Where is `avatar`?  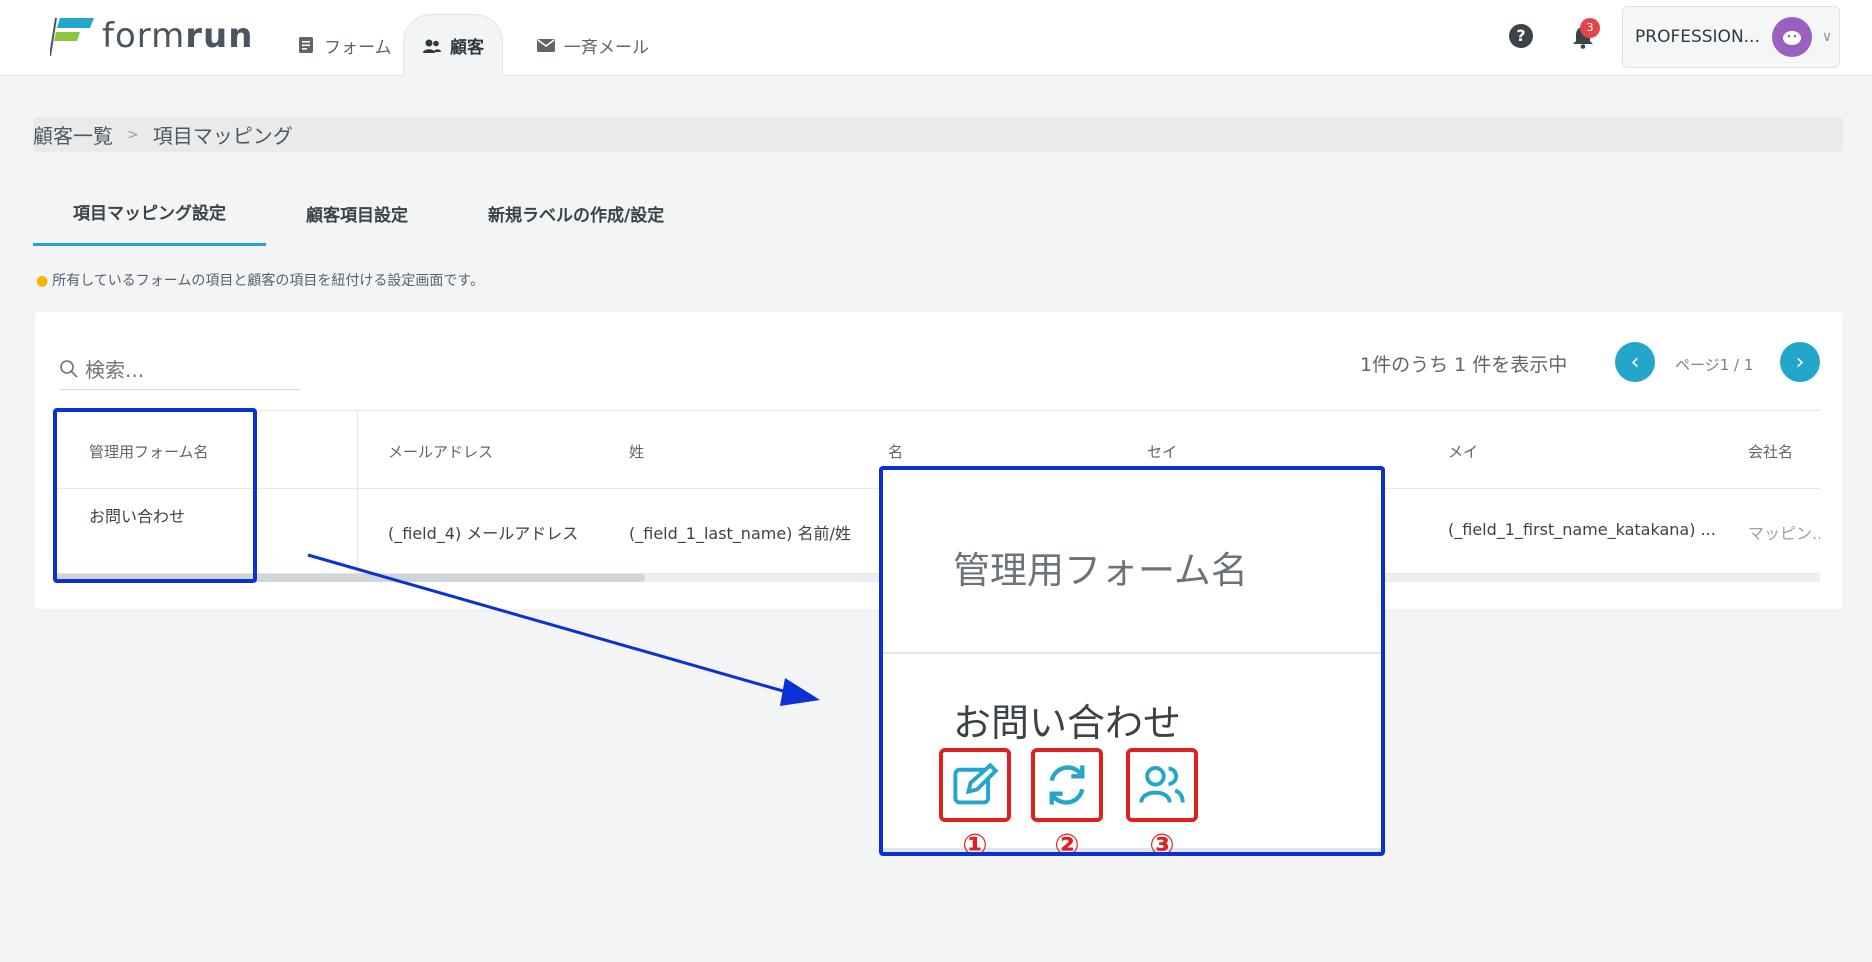 avatar is located at coordinates (1791, 37).